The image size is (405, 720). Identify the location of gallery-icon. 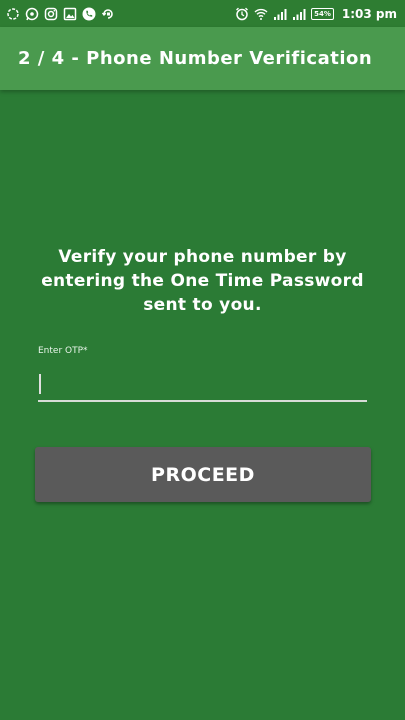
(70, 14).